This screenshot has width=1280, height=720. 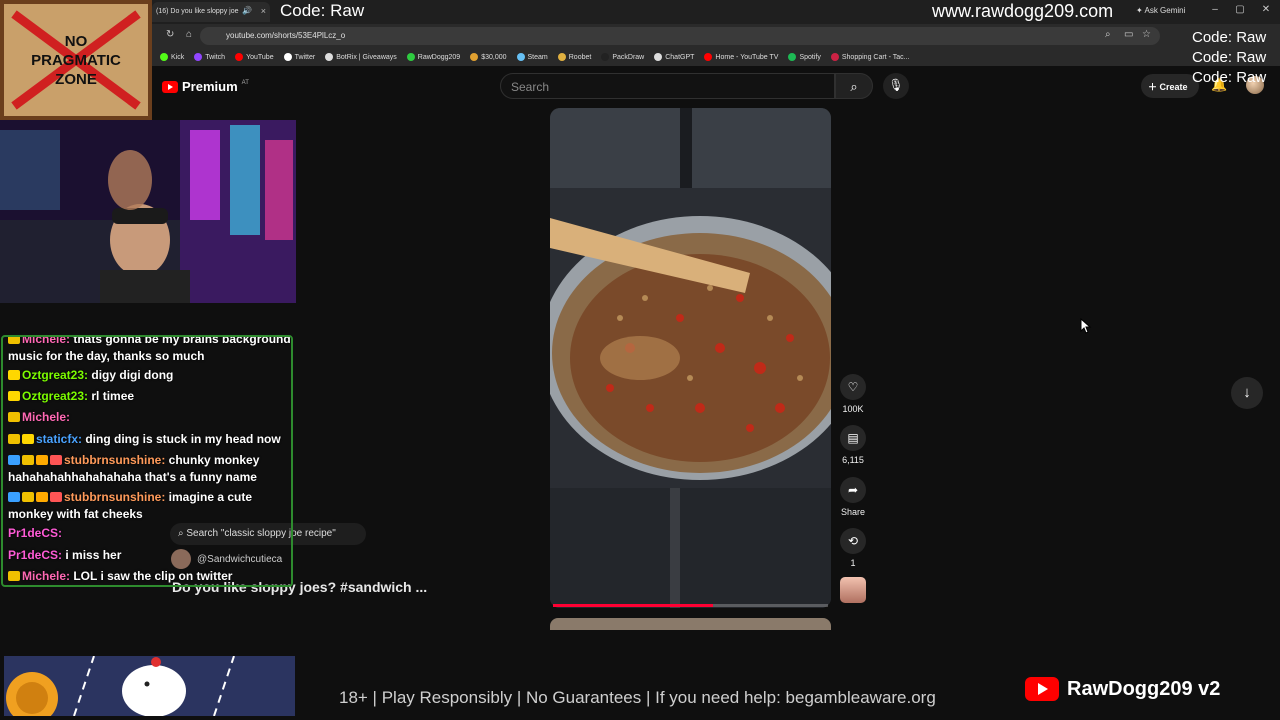 I want to click on bookmark-label: Home - YouTube TV, so click(x=747, y=57).